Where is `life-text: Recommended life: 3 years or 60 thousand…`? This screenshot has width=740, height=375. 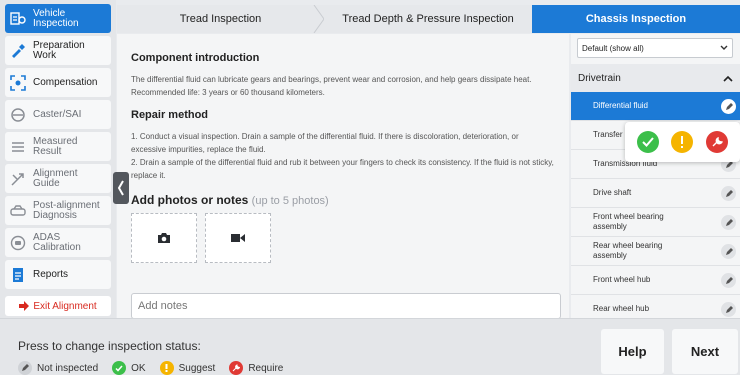 life-text: Recommended life: 3 years or 60 thousand… is located at coordinates (228, 92).